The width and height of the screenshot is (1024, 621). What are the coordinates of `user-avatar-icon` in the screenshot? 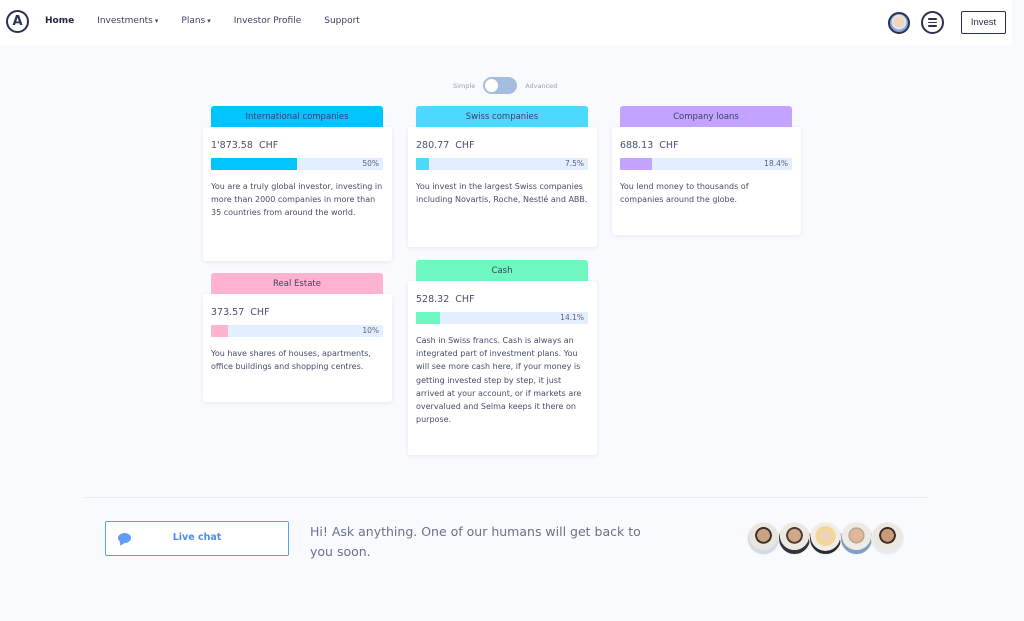 It's located at (899, 23).